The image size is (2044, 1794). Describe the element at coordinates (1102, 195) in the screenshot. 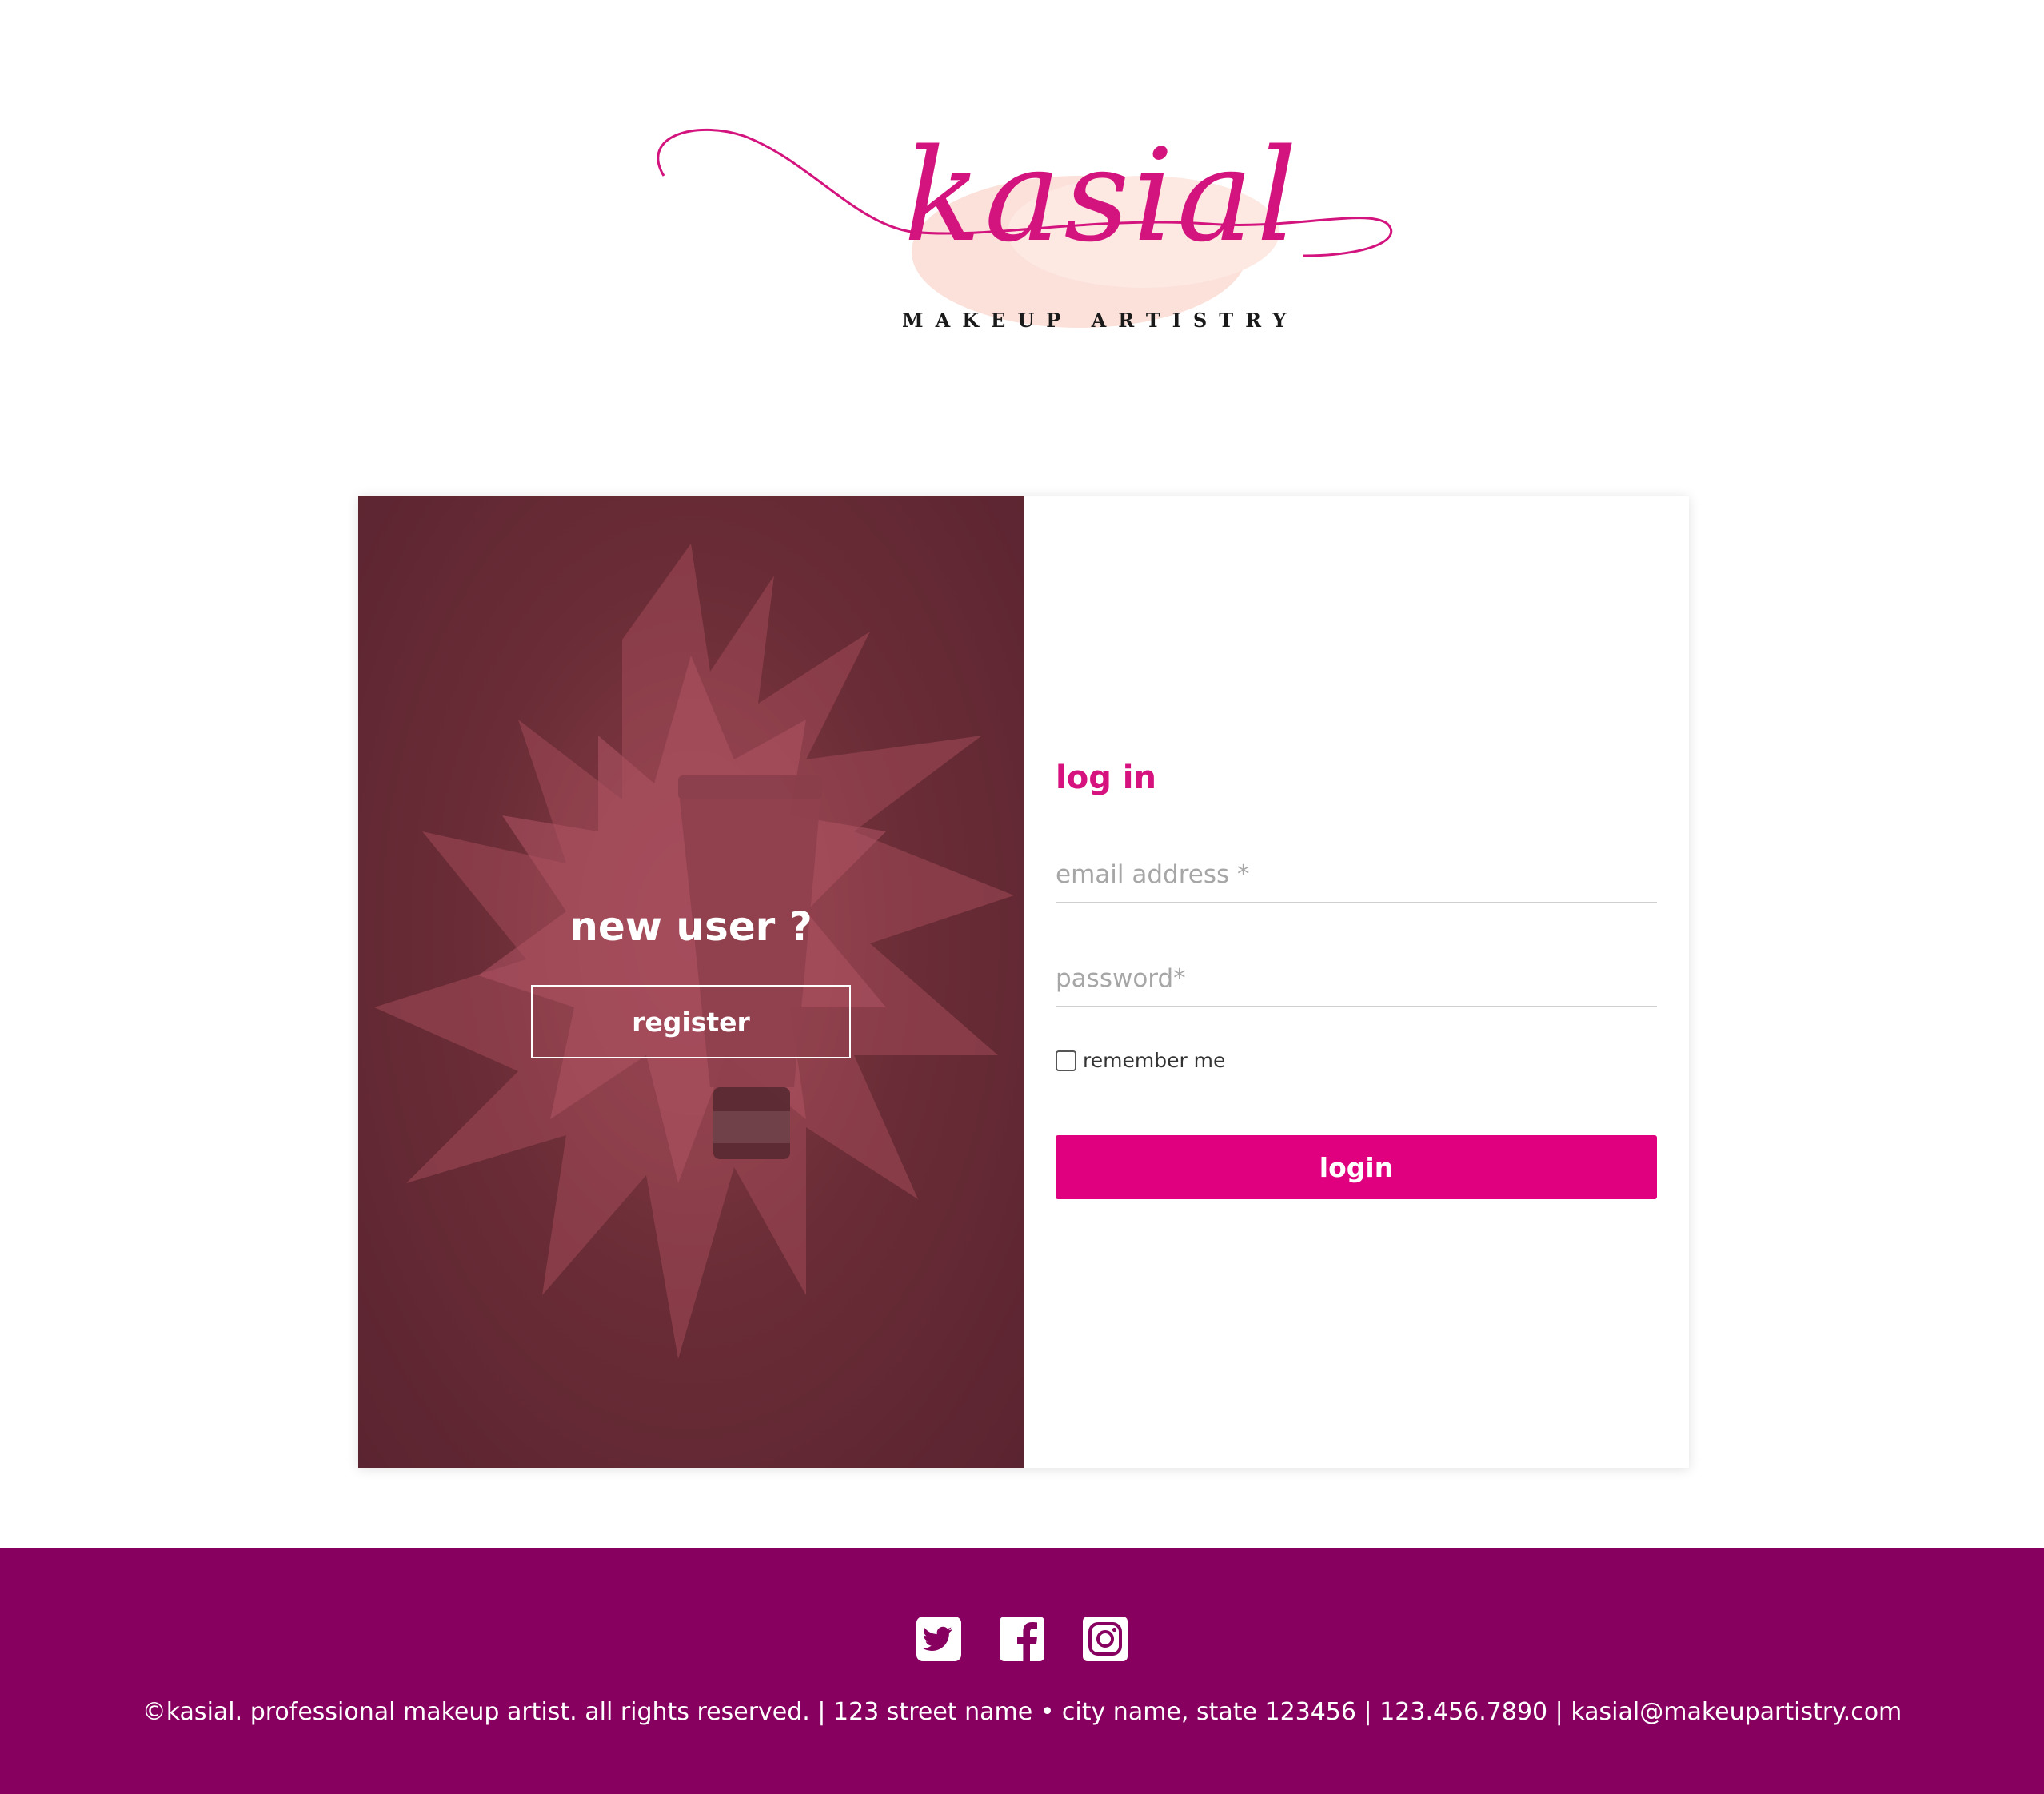

I see `brand-name: kasial` at that location.